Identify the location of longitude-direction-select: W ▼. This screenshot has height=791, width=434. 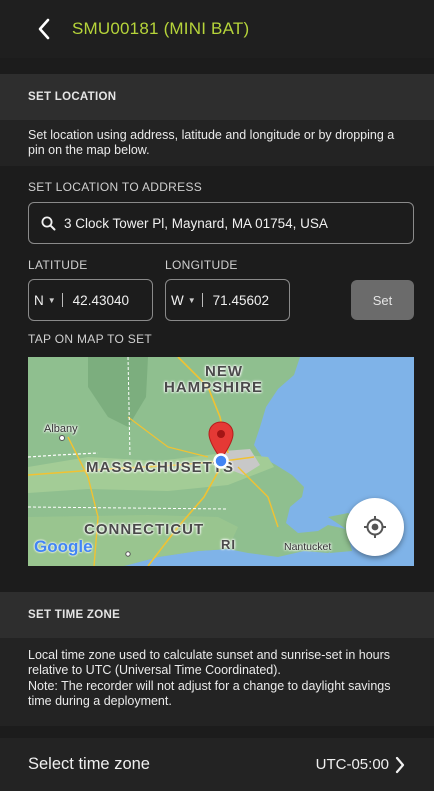
(181, 300).